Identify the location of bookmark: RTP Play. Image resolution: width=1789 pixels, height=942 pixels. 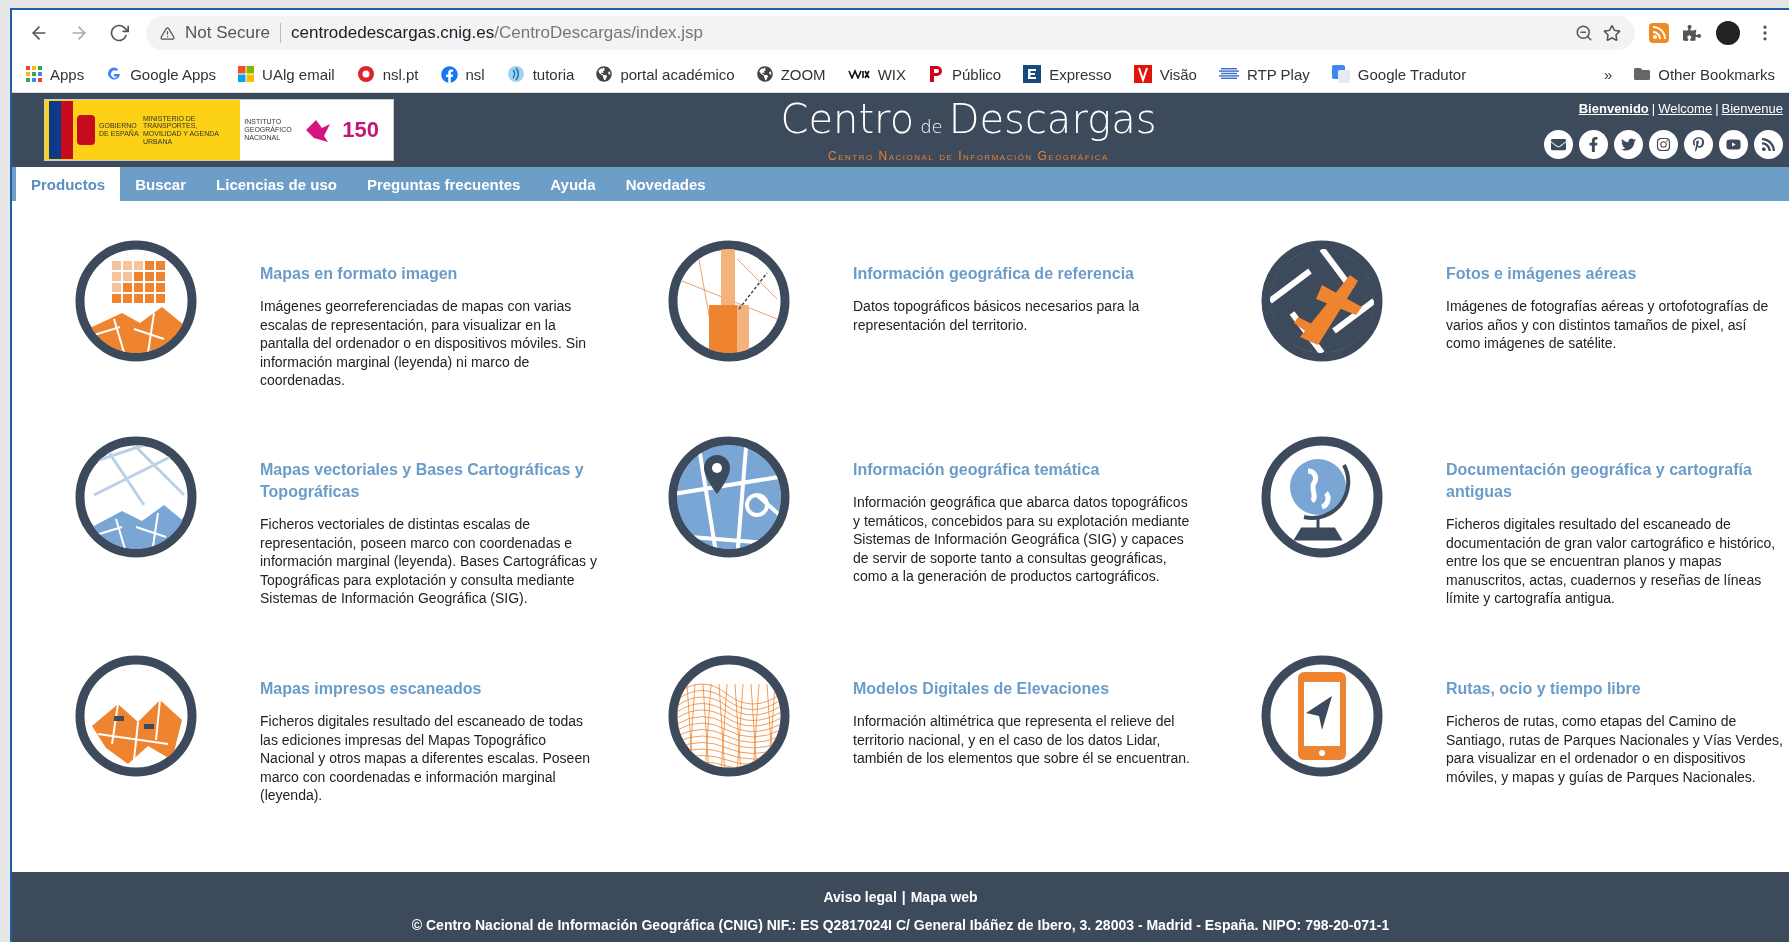
(1264, 74).